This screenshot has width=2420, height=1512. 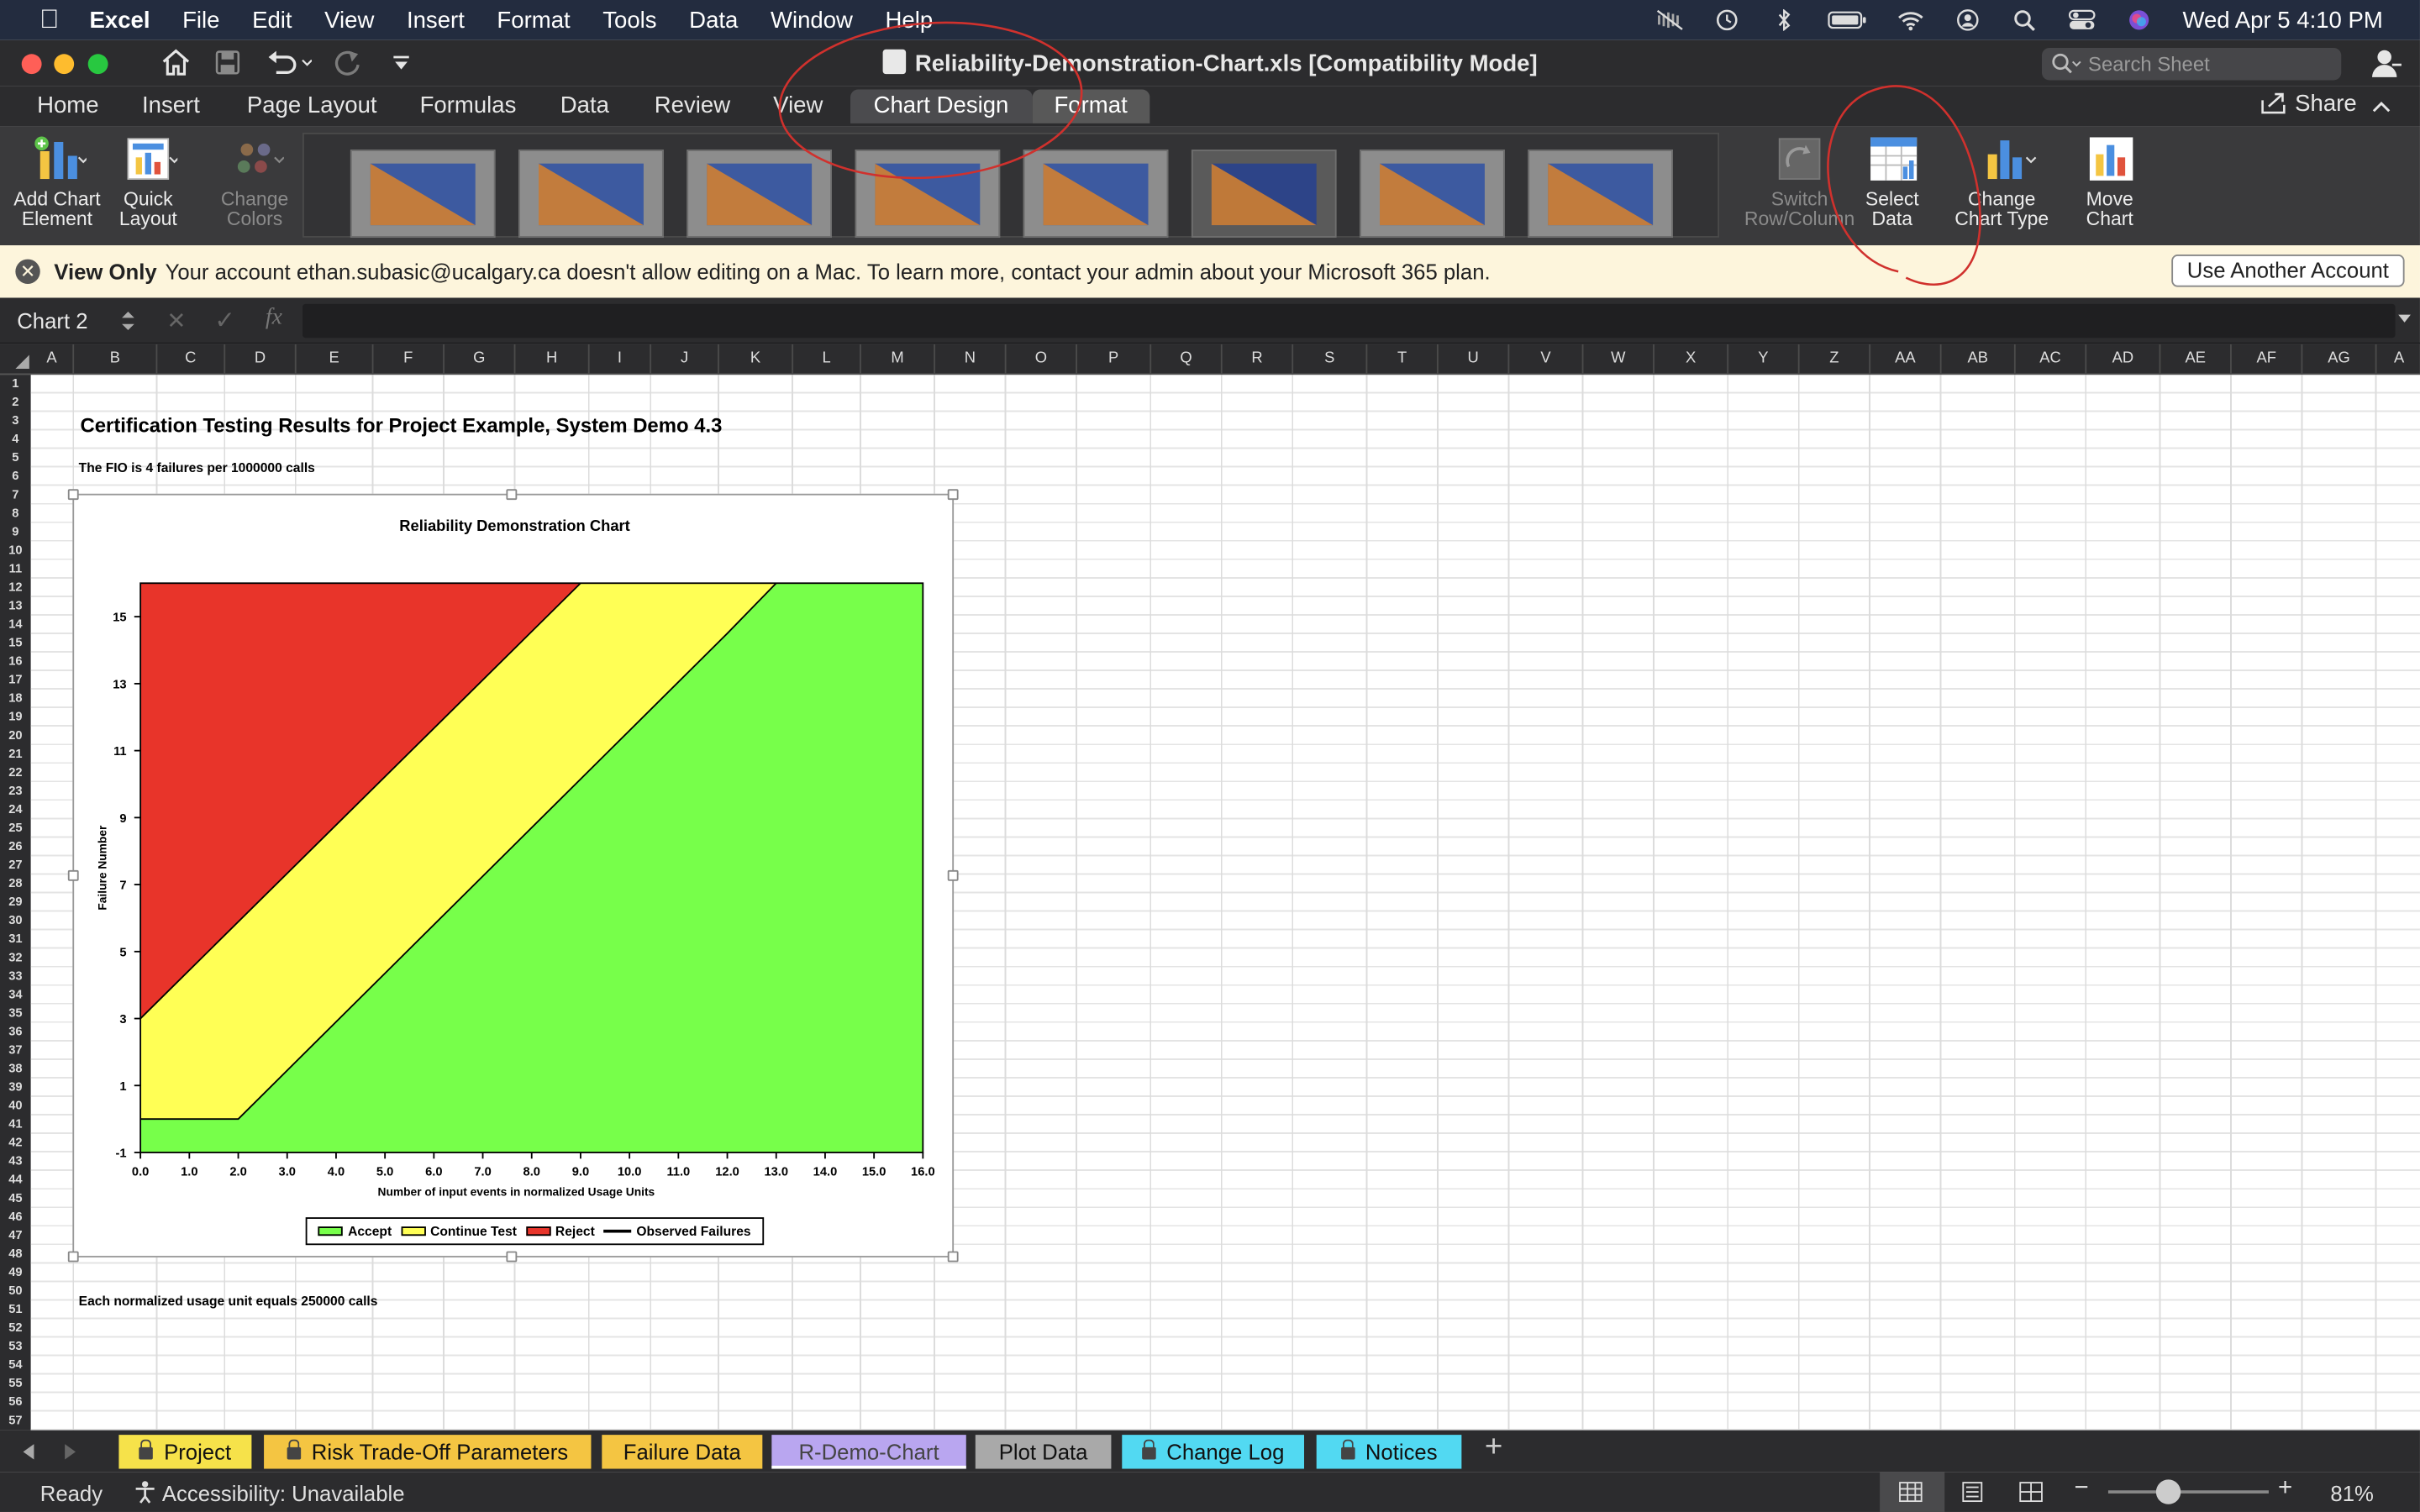 What do you see at coordinates (349, 20) in the screenshot?
I see `menu-view: View` at bounding box center [349, 20].